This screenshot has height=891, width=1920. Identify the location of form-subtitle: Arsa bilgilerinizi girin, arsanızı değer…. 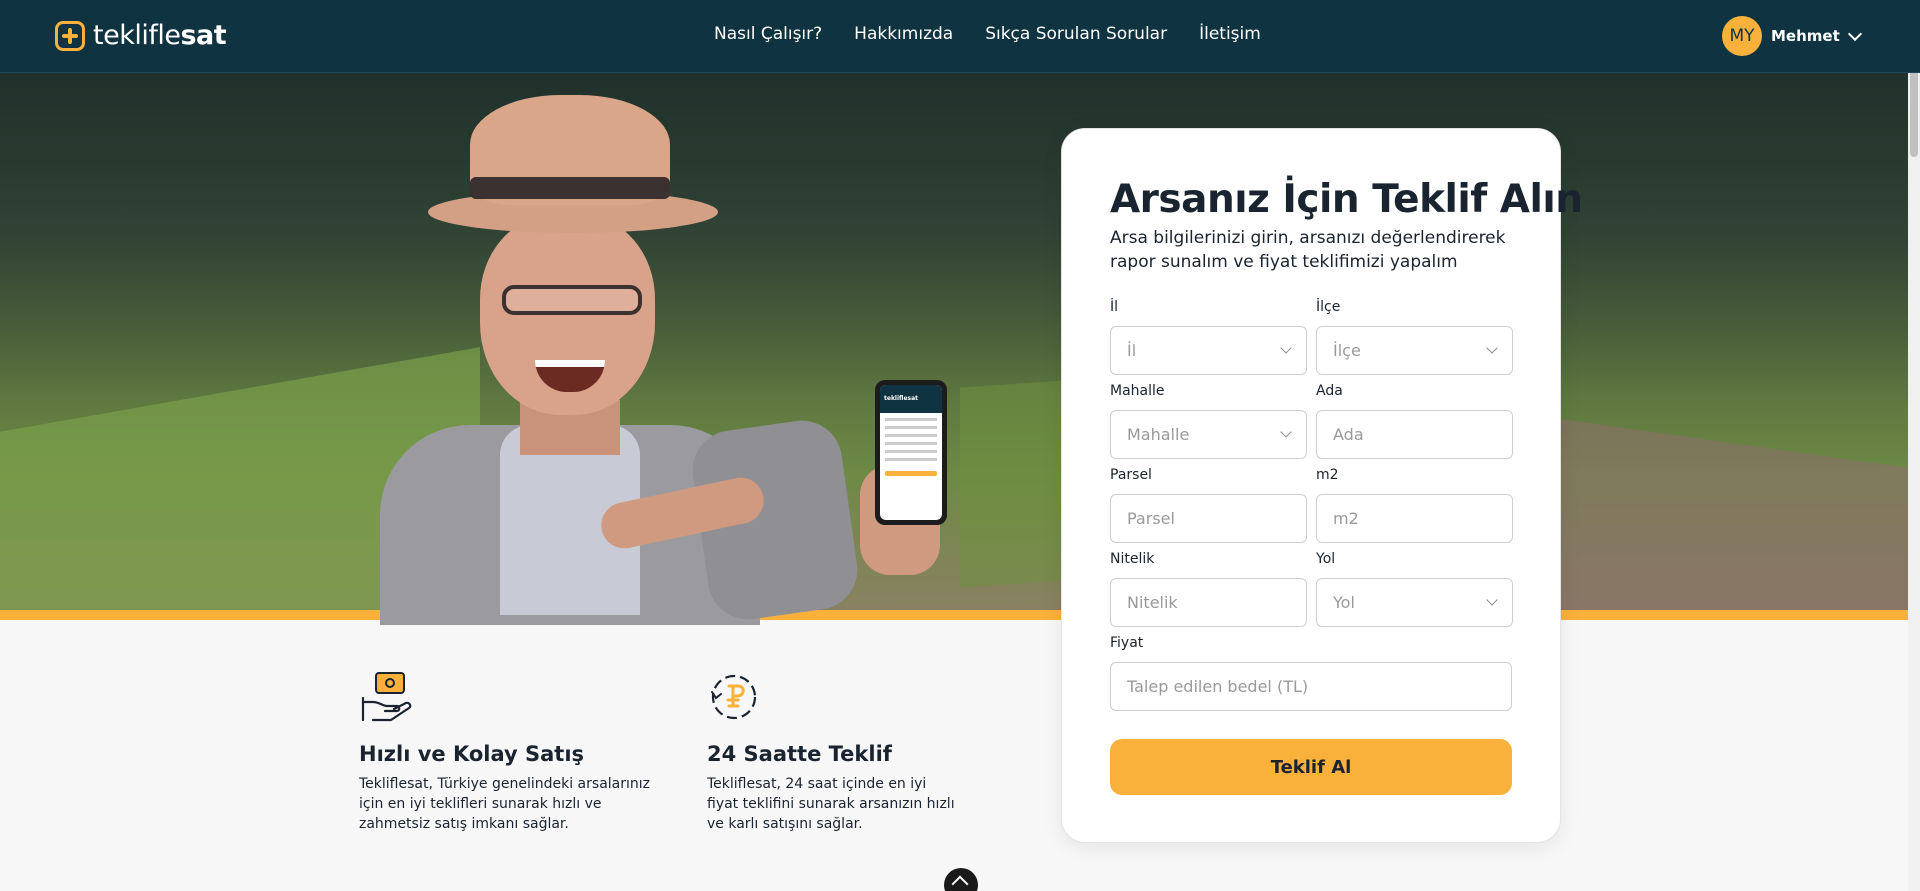
(1308, 250).